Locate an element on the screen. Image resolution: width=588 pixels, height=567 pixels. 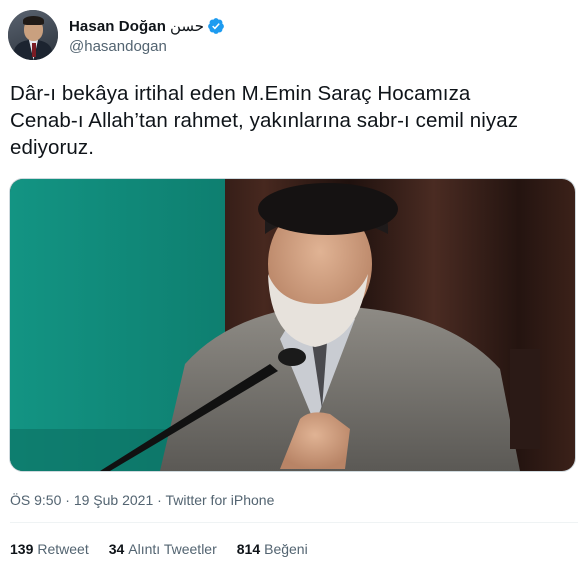
author-display-name: Hasan Doğan is located at coordinates (117, 26).